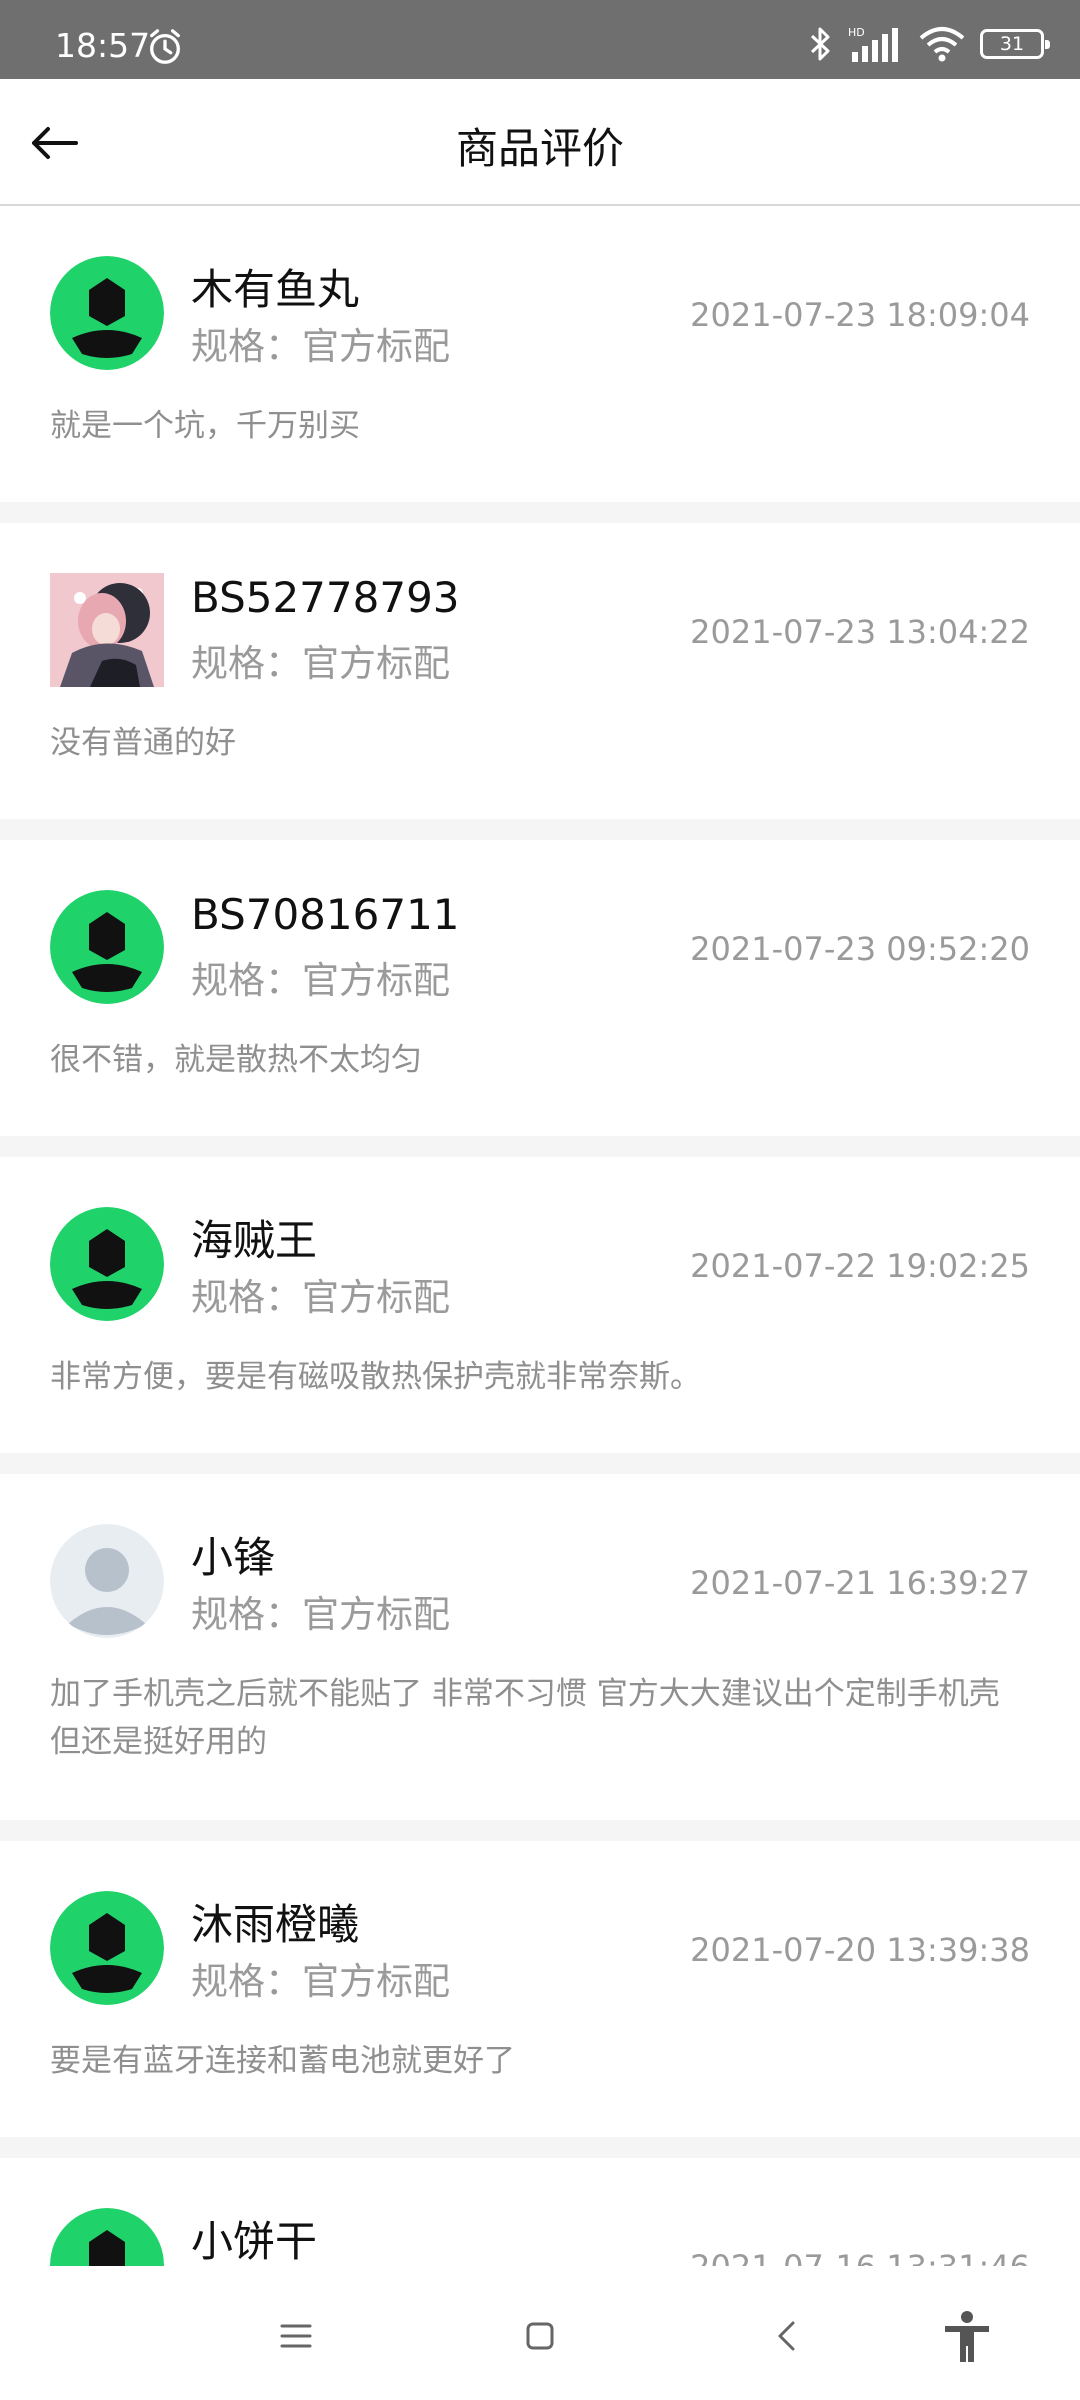  I want to click on svg-text: HD, so click(856, 32).